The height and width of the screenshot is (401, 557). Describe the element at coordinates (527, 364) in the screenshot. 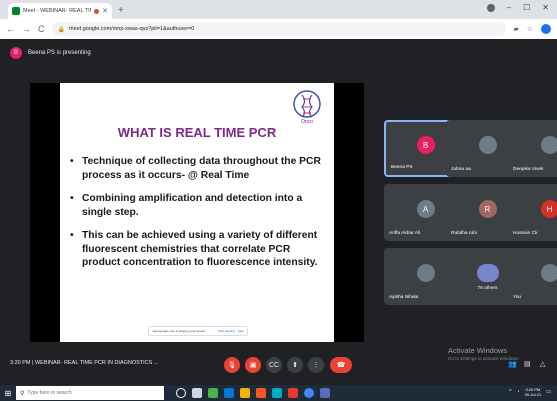

I see `chat-icon: ▤` at that location.